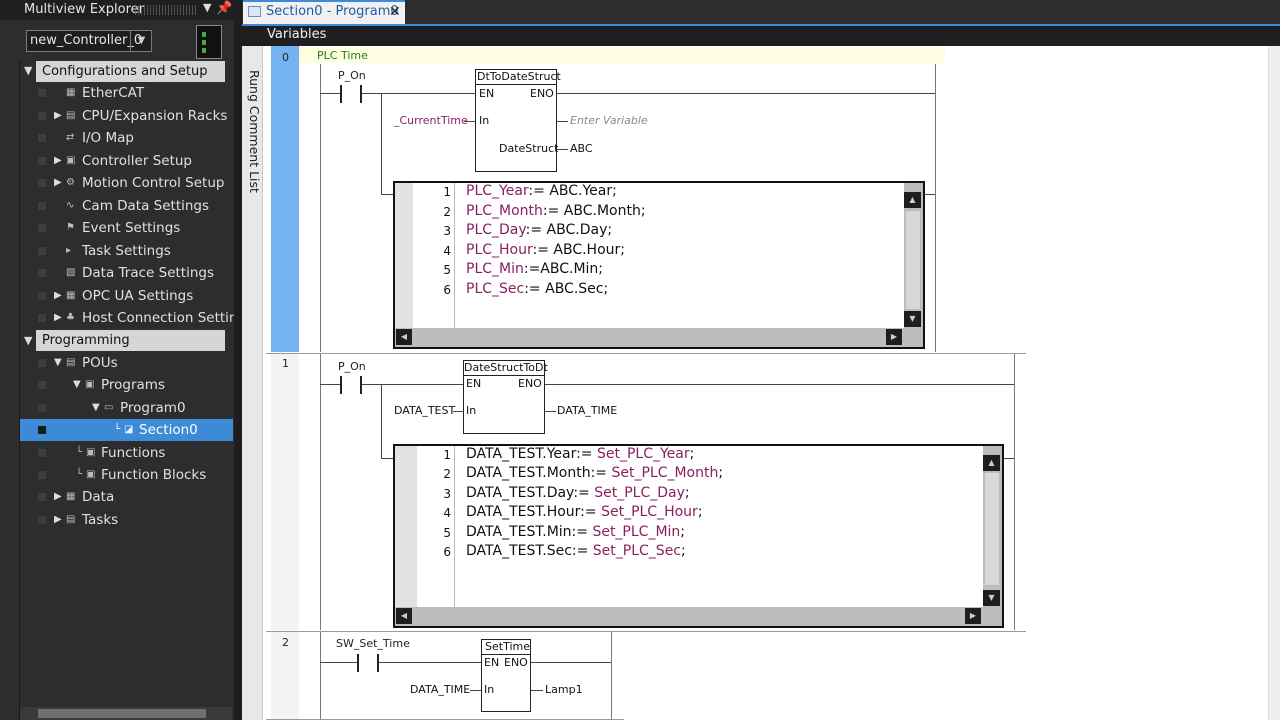  What do you see at coordinates (285, 492) in the screenshot?
I see `rung-1-selector` at bounding box center [285, 492].